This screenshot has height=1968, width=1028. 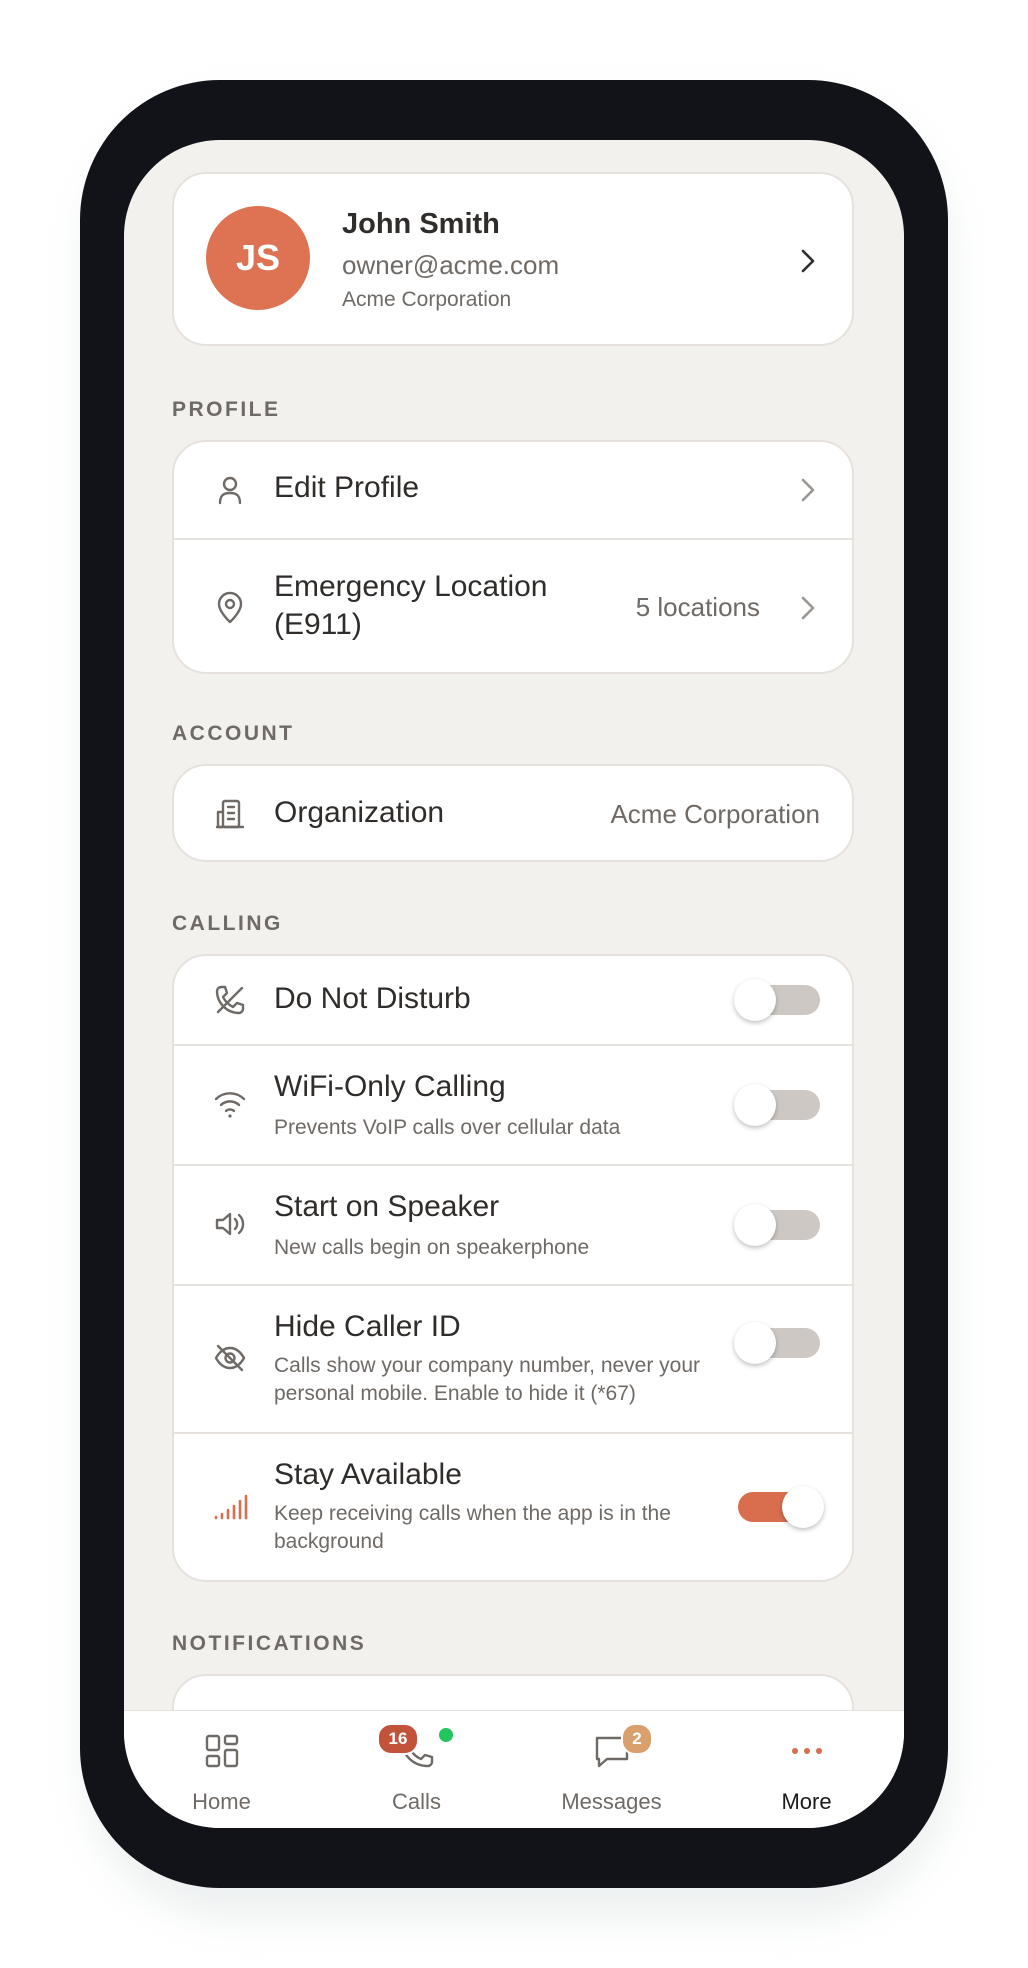 I want to click on organization-row: Organization Acme Corporation, so click(x=513, y=813).